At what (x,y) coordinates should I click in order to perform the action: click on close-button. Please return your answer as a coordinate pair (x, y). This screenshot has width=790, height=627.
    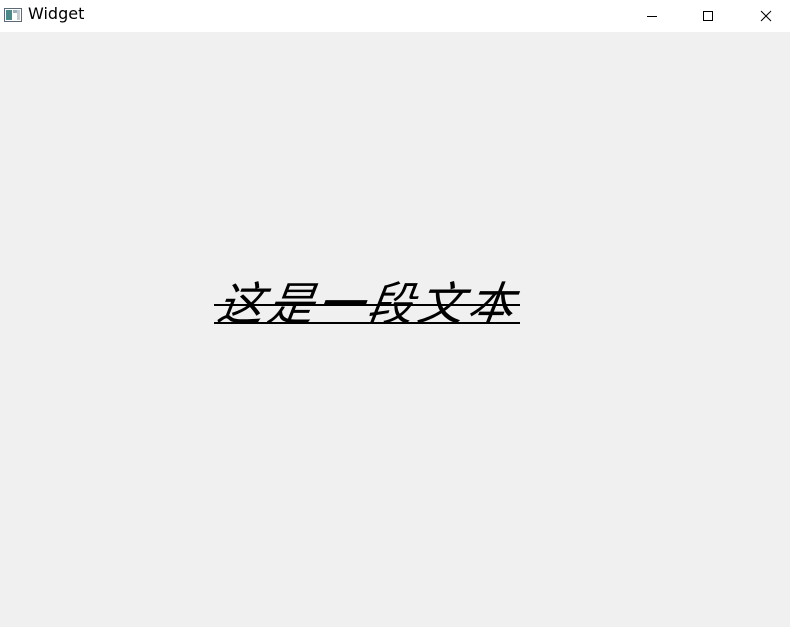
    Looking at the image, I should click on (764, 16).